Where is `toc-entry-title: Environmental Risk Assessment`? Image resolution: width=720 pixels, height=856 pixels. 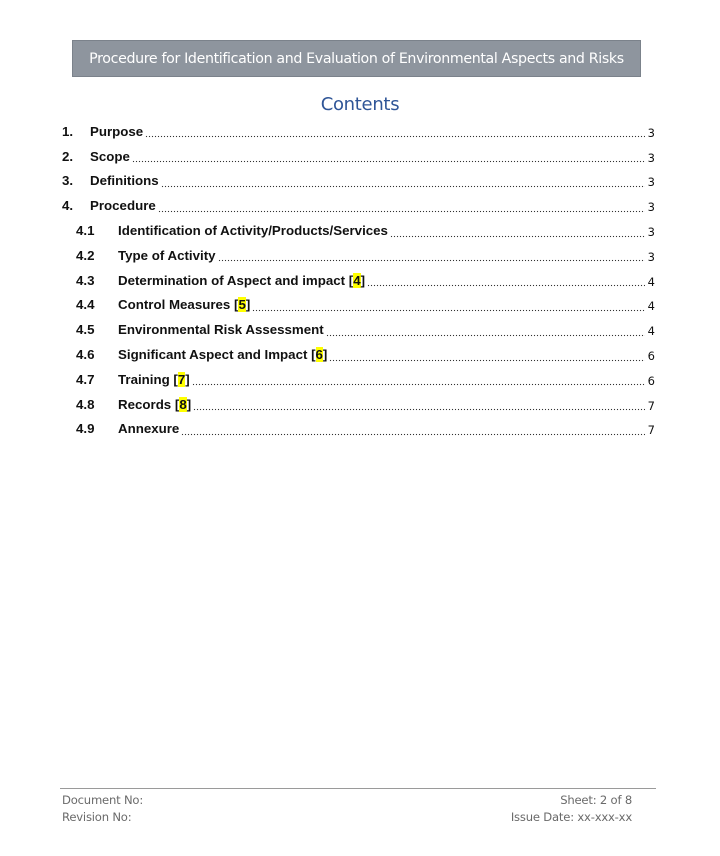
toc-entry-title: Environmental Risk Assessment is located at coordinates (221, 330).